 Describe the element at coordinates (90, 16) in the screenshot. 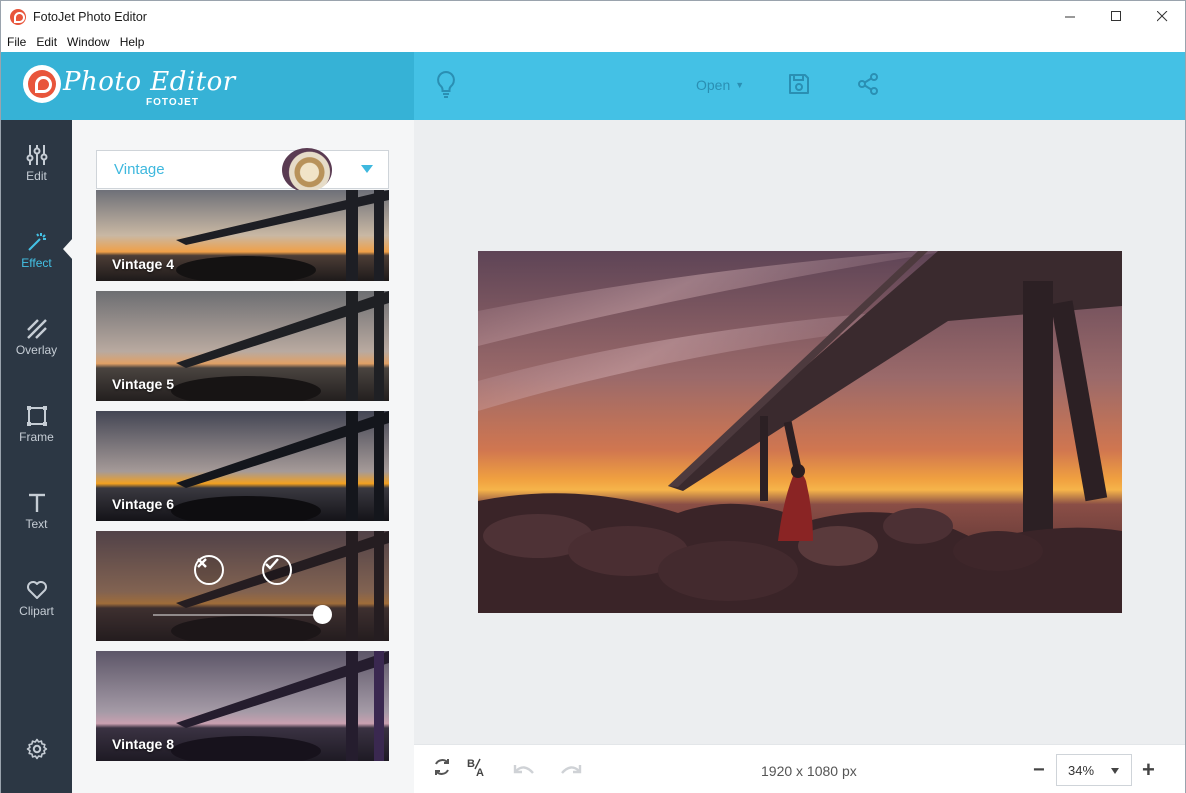

I see `window-title: FotoJet Photo Editor` at that location.